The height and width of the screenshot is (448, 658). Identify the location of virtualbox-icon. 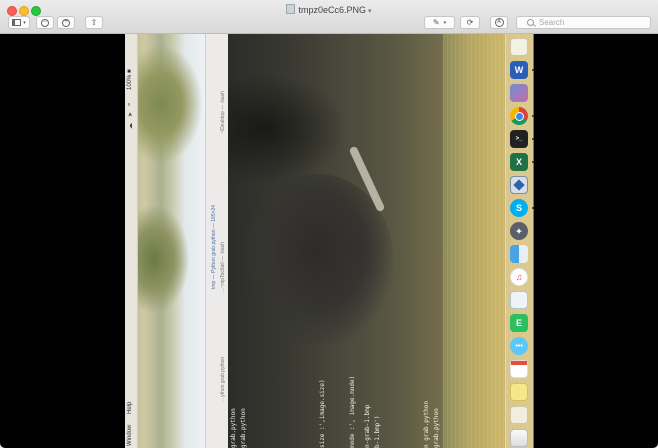
(519, 185).